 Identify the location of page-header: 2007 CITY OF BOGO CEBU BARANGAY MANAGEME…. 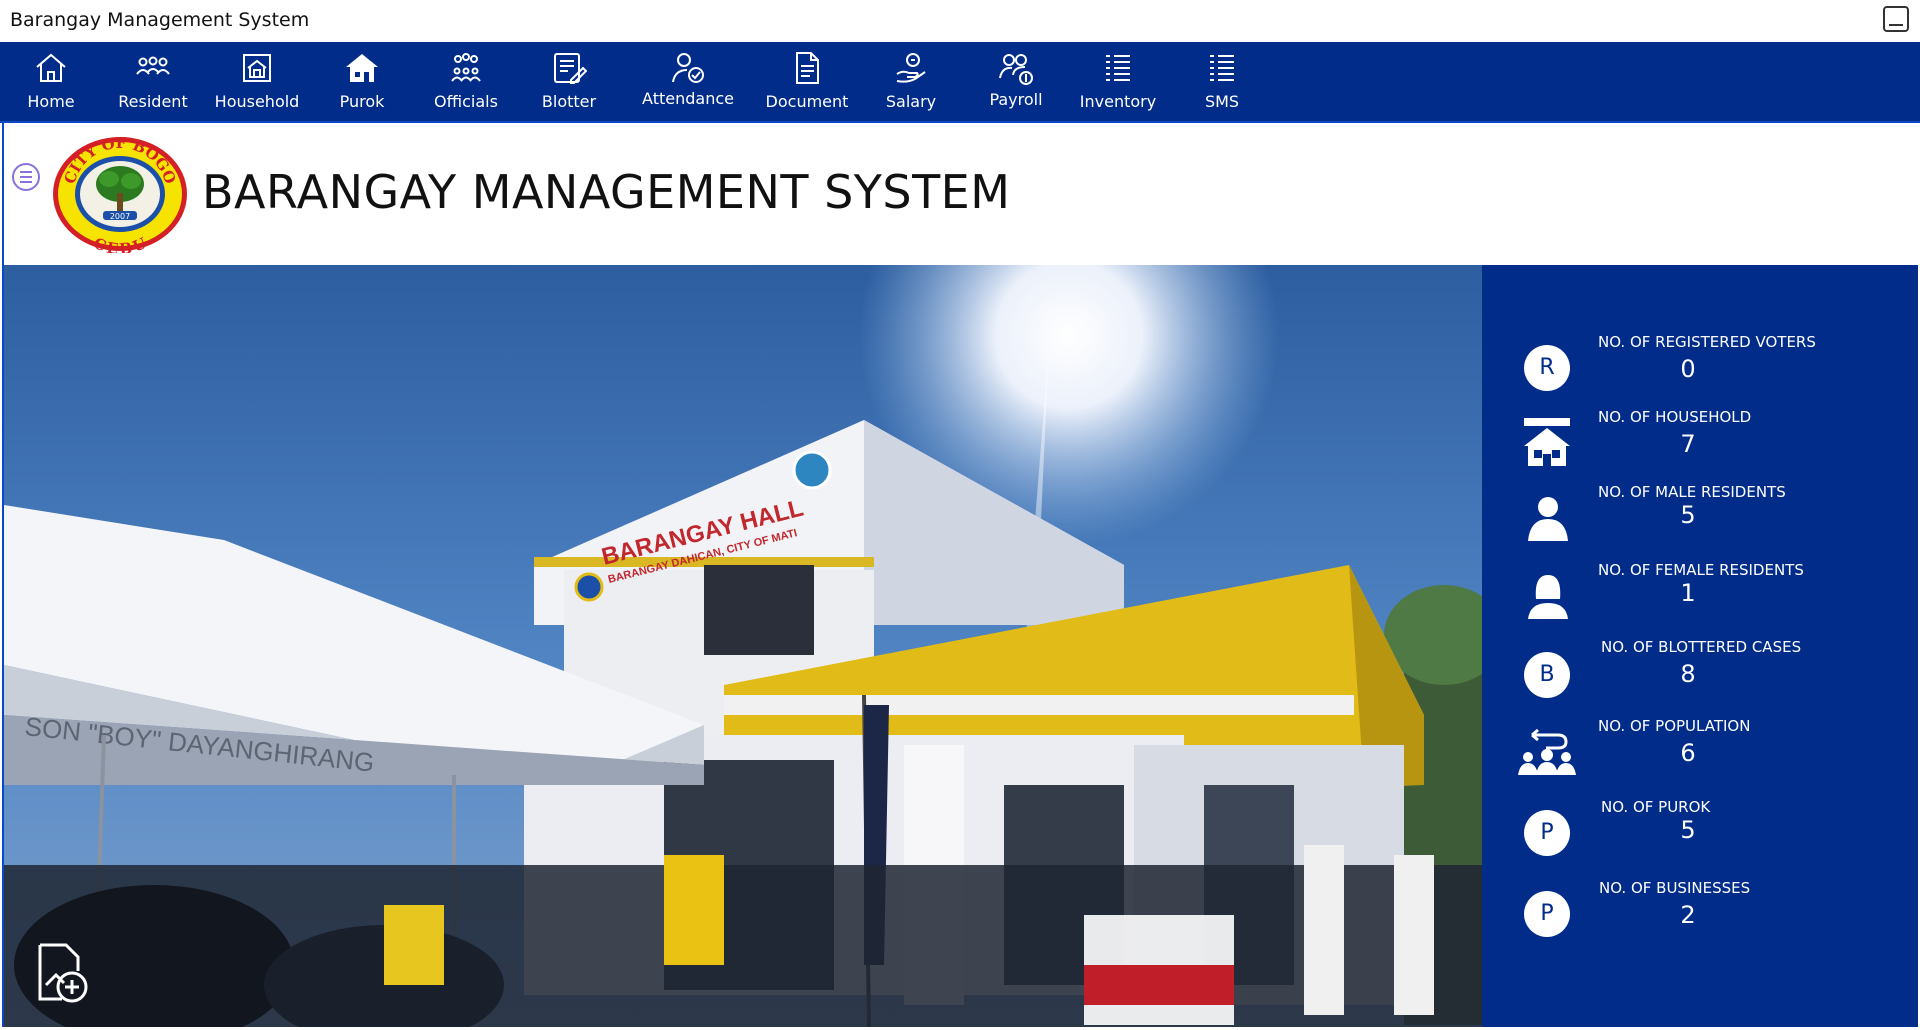
(960, 194).